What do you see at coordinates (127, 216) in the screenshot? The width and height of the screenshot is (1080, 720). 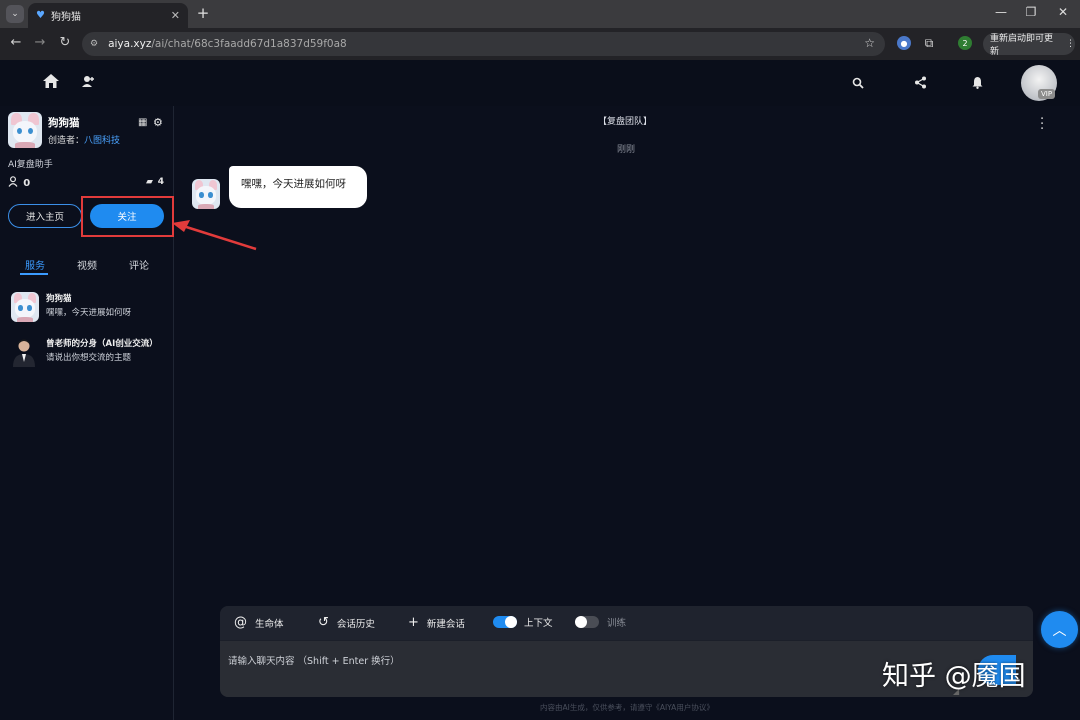 I see `annotation-highlight-box` at bounding box center [127, 216].